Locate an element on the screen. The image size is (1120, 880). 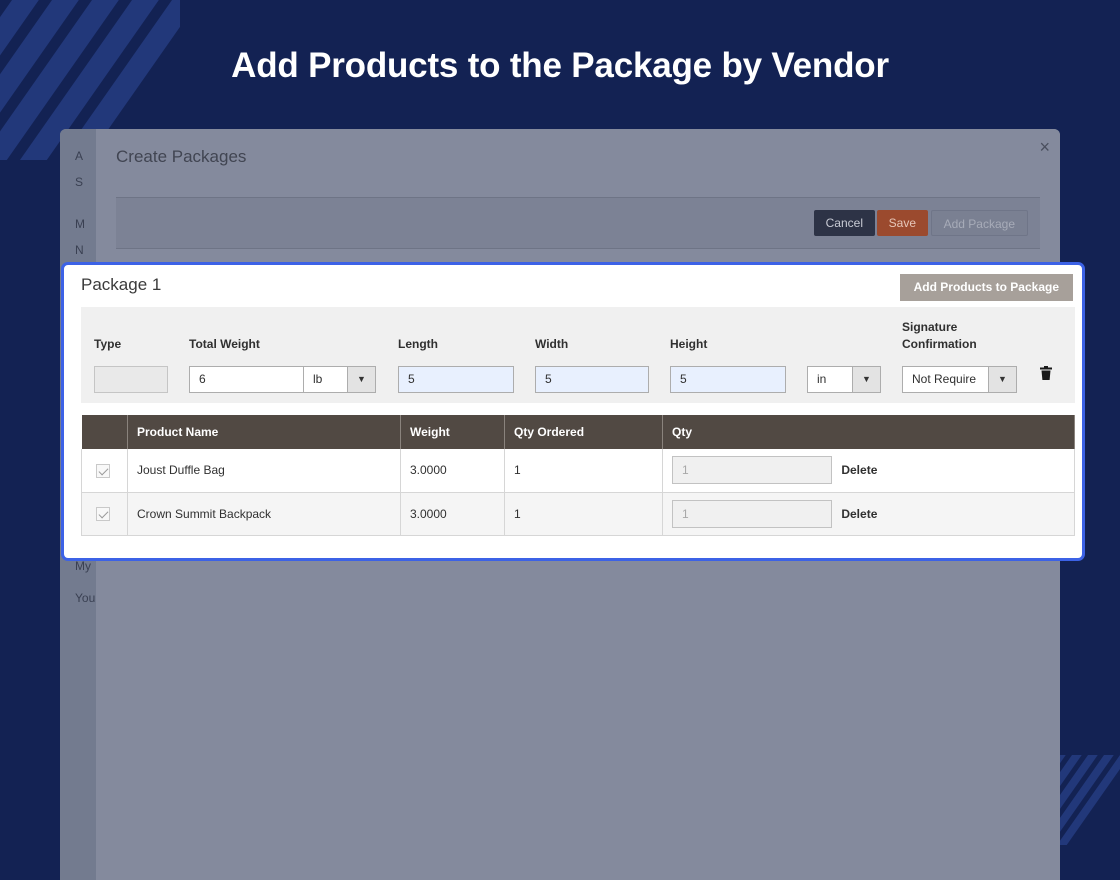
close-icon: × is located at coordinates (1044, 147).